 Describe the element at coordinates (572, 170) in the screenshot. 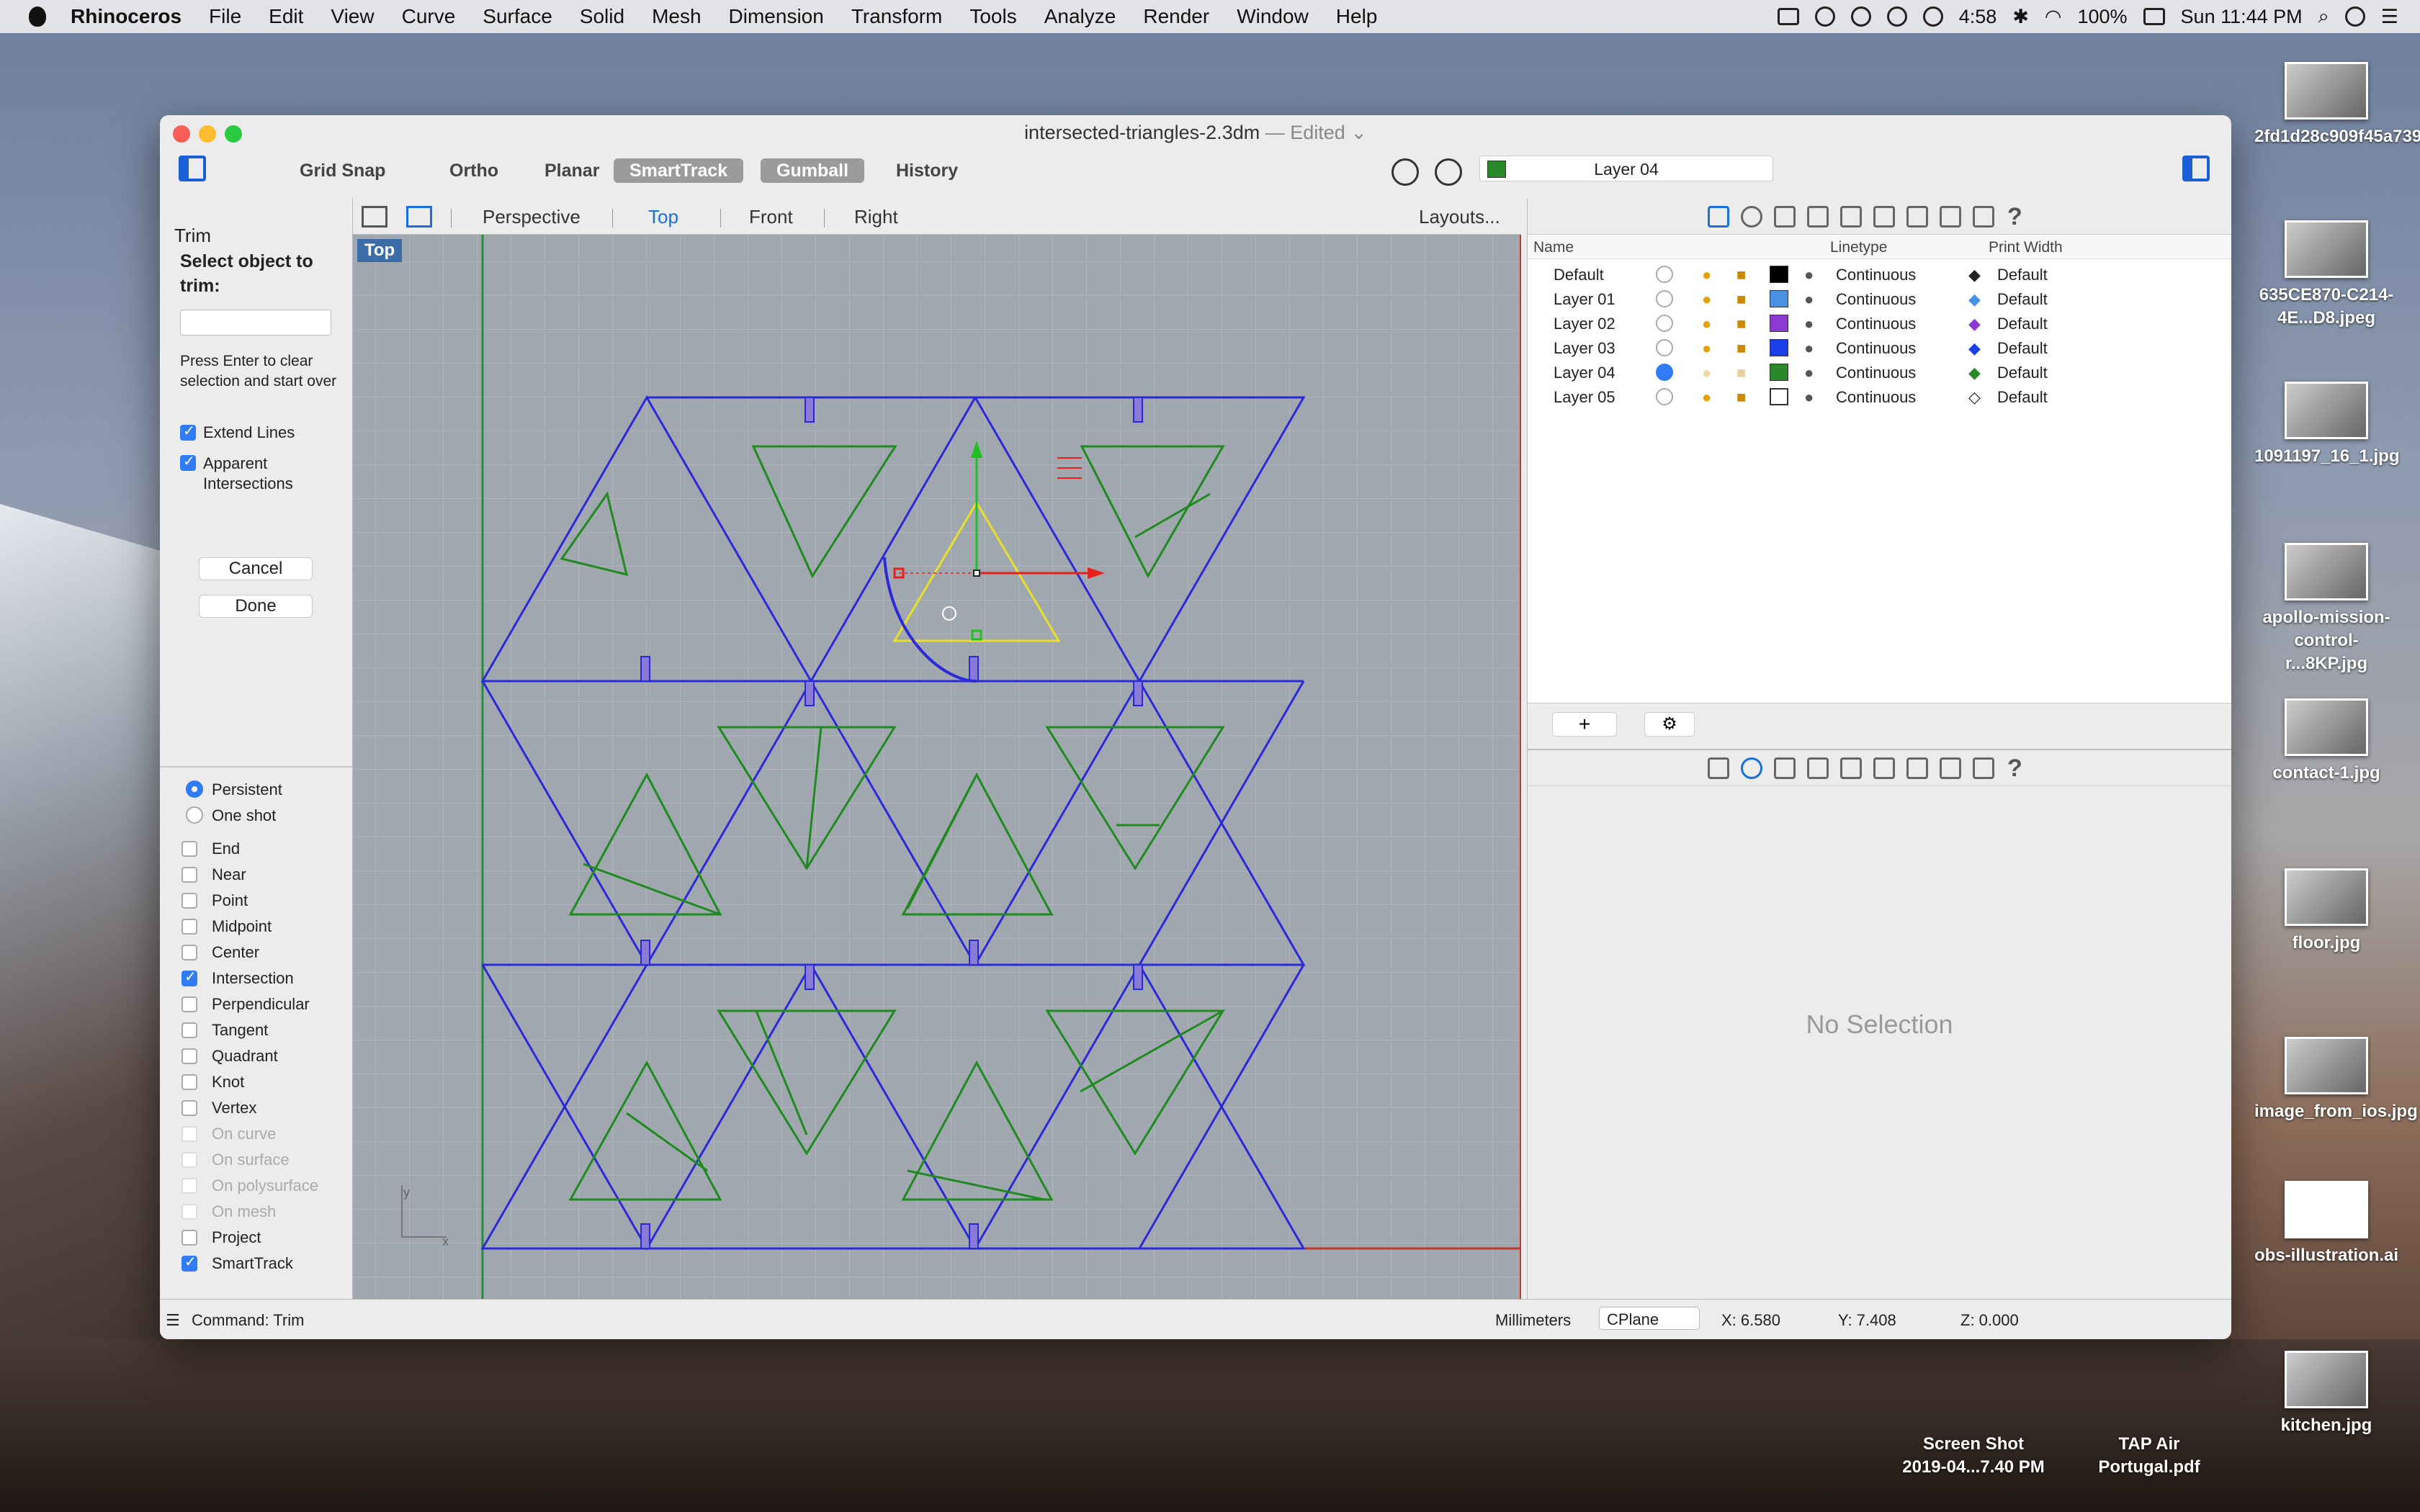

I see `planar-toggle: Planar` at that location.